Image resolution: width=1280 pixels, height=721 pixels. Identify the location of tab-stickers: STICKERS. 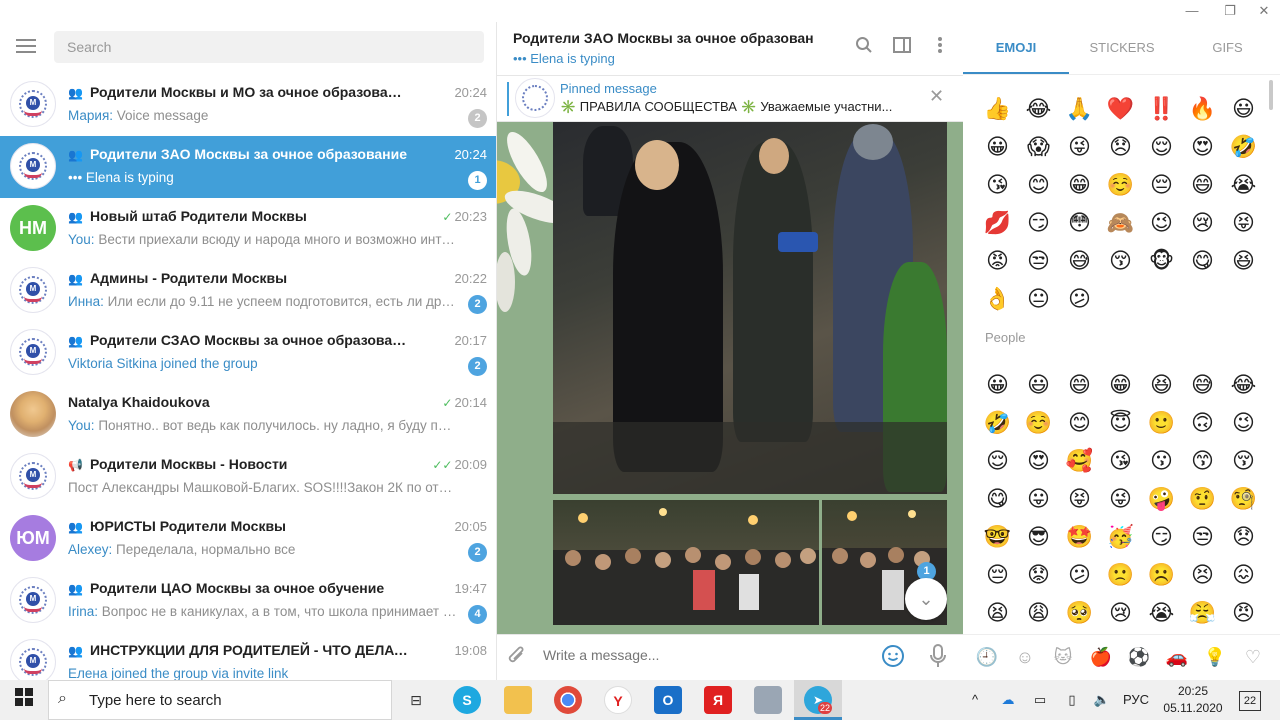
(1122, 48).